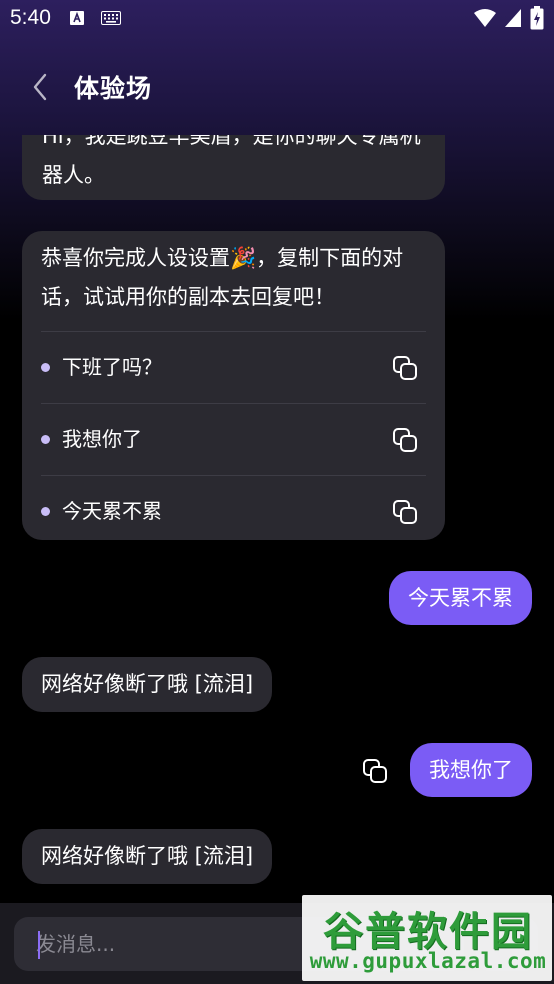 The height and width of the screenshot is (984, 554). I want to click on back-button, so click(40, 87).